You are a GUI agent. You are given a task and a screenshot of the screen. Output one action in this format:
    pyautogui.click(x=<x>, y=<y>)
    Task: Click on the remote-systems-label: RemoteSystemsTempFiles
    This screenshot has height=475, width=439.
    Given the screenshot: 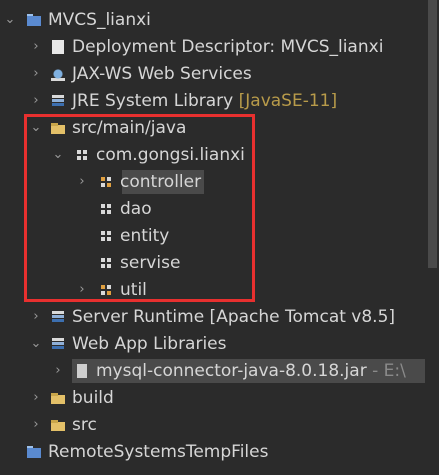 What is the action you would take?
    pyautogui.click(x=158, y=452)
    